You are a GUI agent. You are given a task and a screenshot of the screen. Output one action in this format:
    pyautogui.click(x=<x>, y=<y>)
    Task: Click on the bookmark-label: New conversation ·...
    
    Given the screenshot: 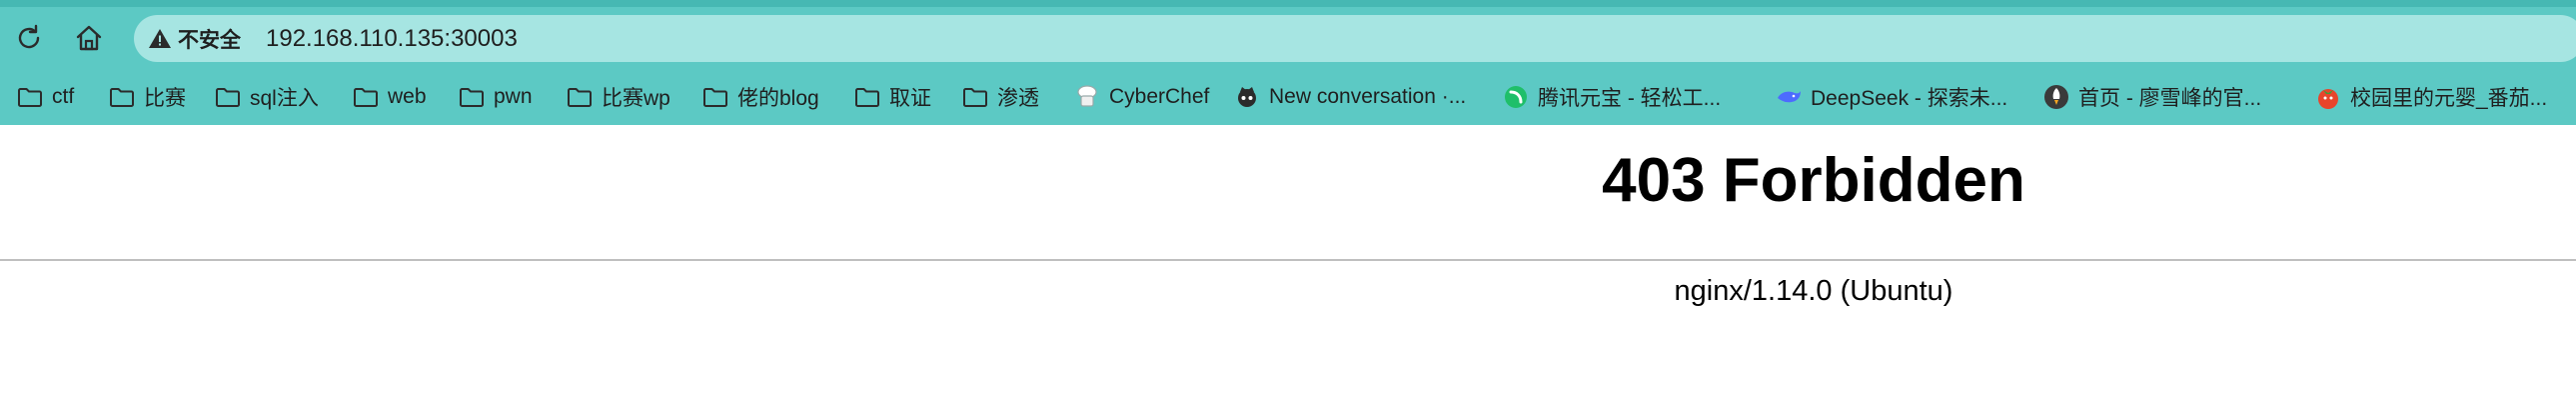 What is the action you would take?
    pyautogui.click(x=1368, y=96)
    